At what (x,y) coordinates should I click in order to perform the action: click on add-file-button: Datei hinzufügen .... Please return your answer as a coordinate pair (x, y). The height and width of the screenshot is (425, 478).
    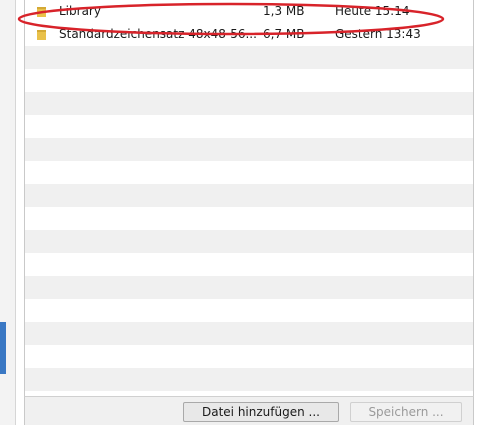
    Looking at the image, I should click on (261, 412).